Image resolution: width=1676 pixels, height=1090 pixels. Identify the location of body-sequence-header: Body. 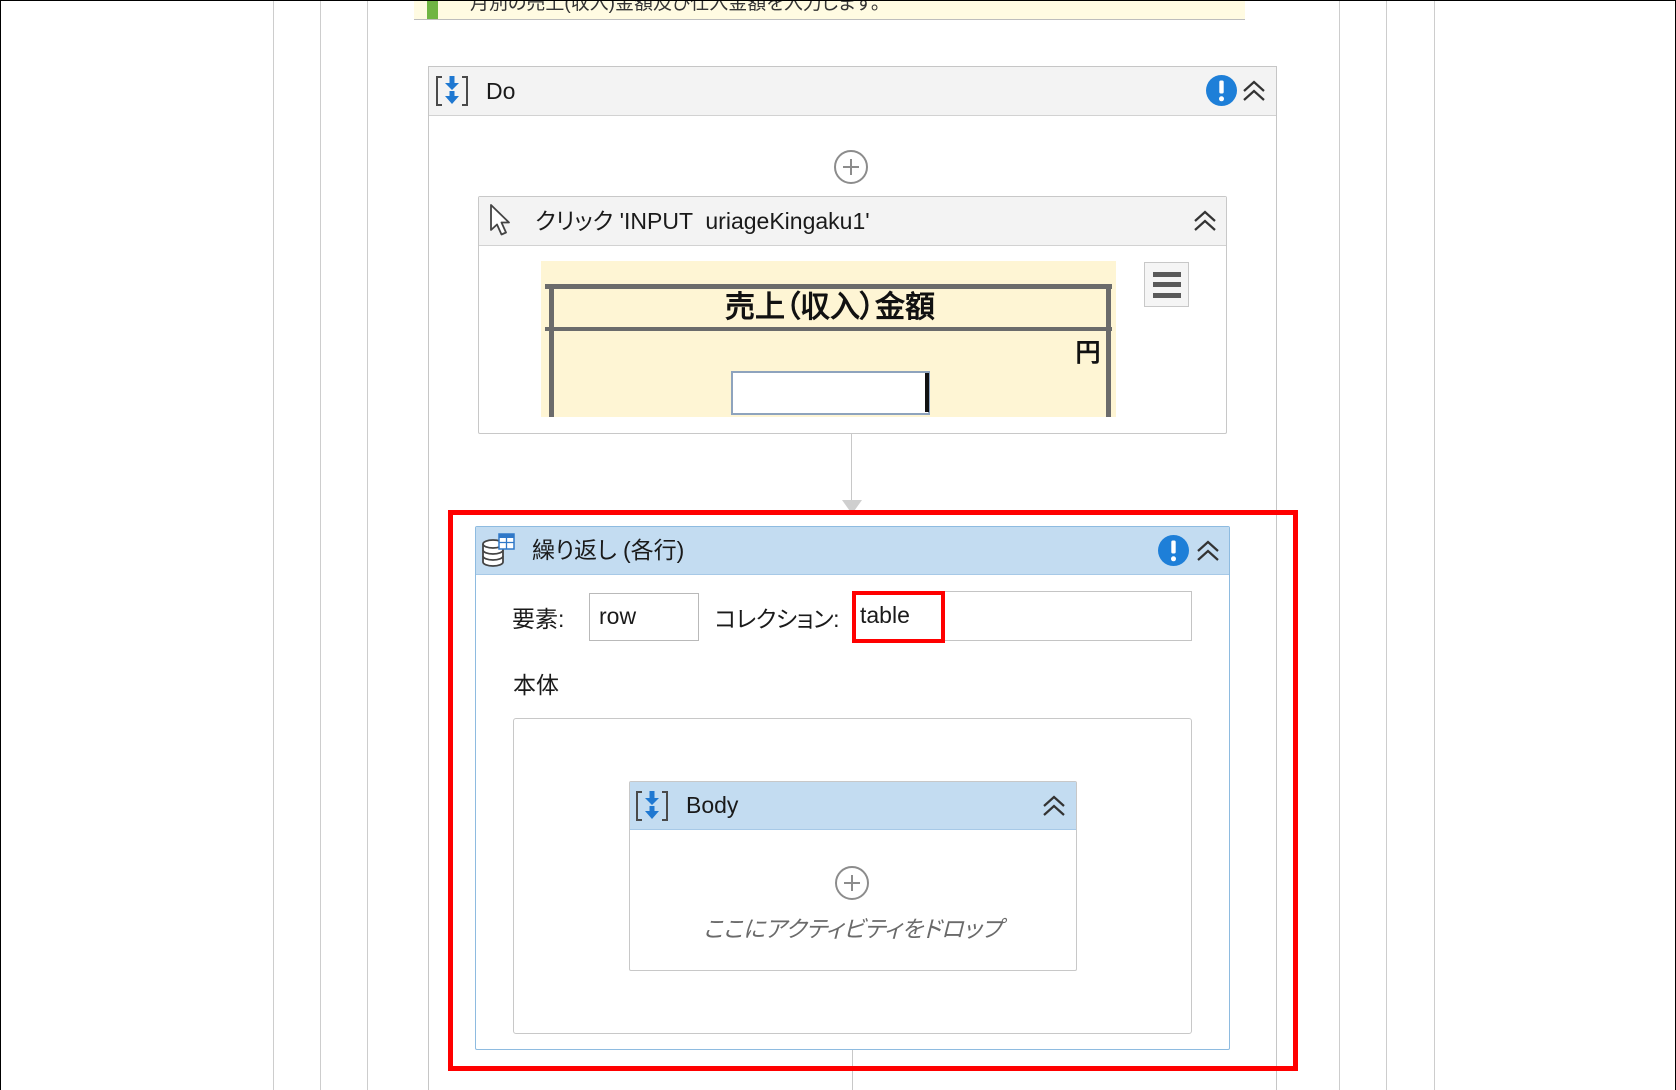
(853, 806).